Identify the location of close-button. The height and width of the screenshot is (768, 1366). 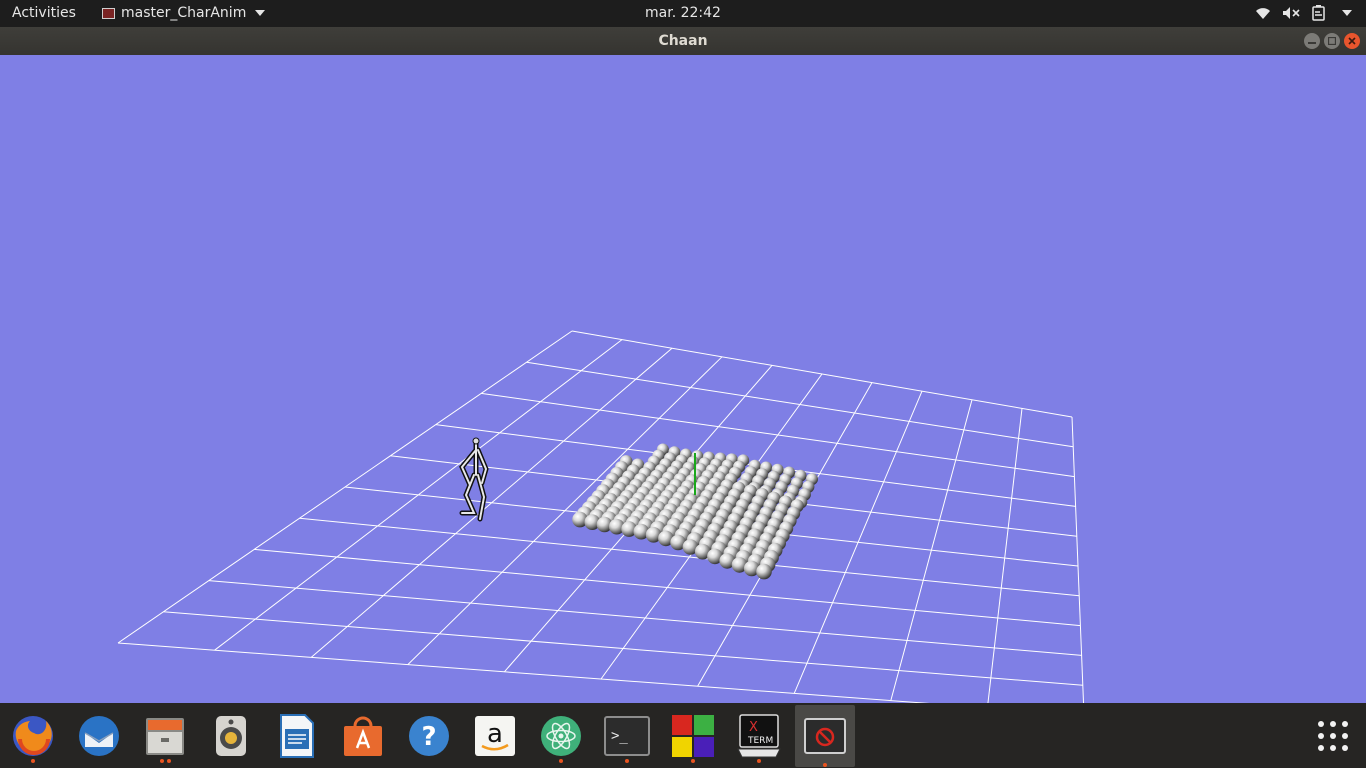
(1352, 41).